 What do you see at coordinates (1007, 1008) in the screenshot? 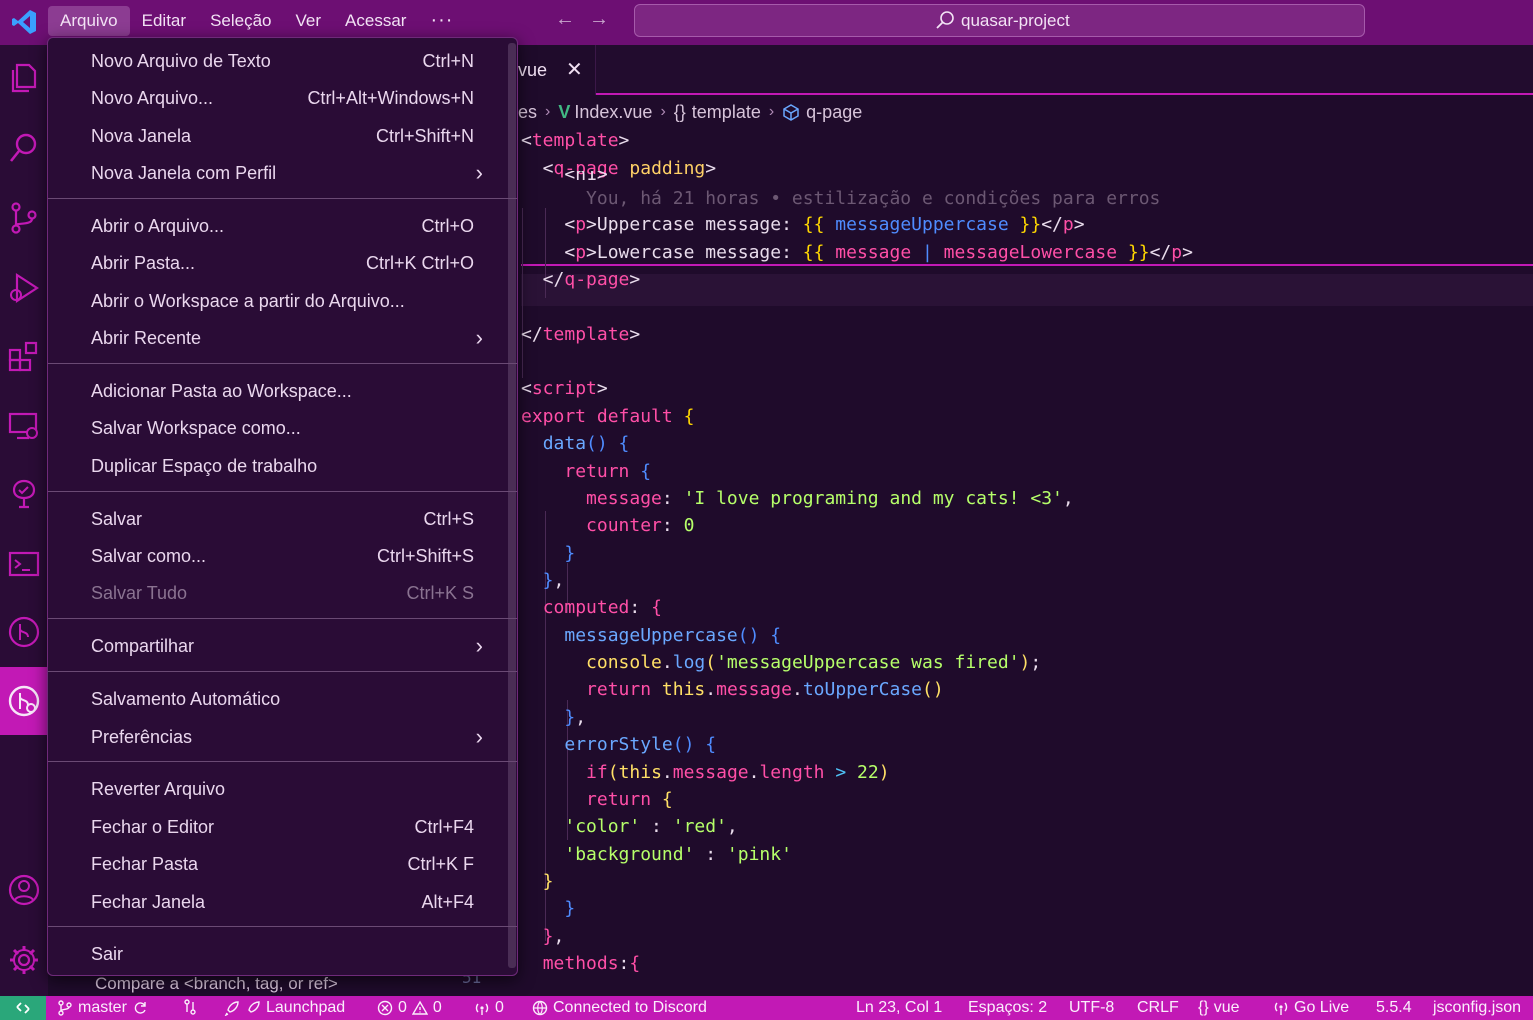
I see `indentation-status: Espaços: 2` at bounding box center [1007, 1008].